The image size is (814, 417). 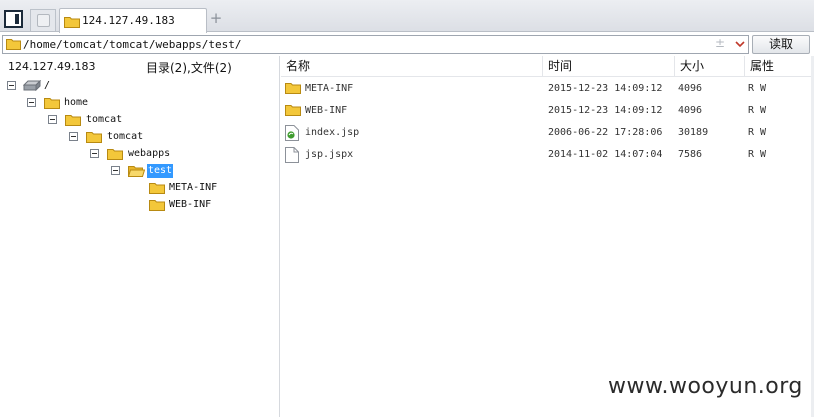 I want to click on path-field: ±, so click(x=375, y=44).